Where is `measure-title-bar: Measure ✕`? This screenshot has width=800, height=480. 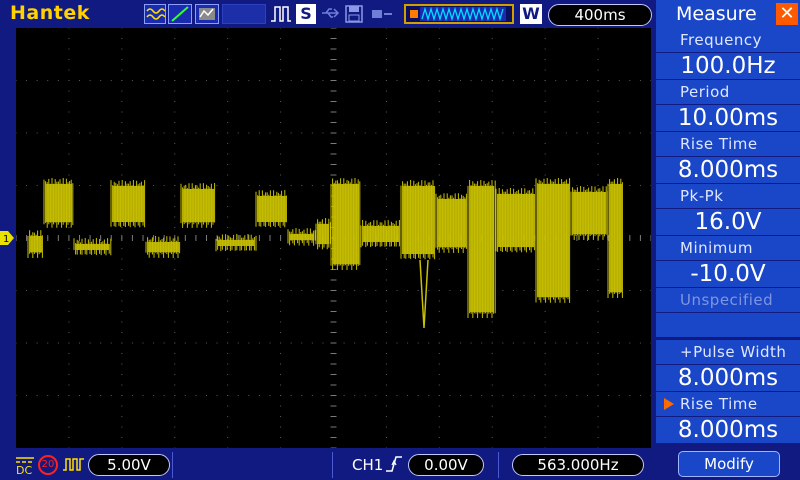 measure-title-bar: Measure ✕ is located at coordinates (728, 14).